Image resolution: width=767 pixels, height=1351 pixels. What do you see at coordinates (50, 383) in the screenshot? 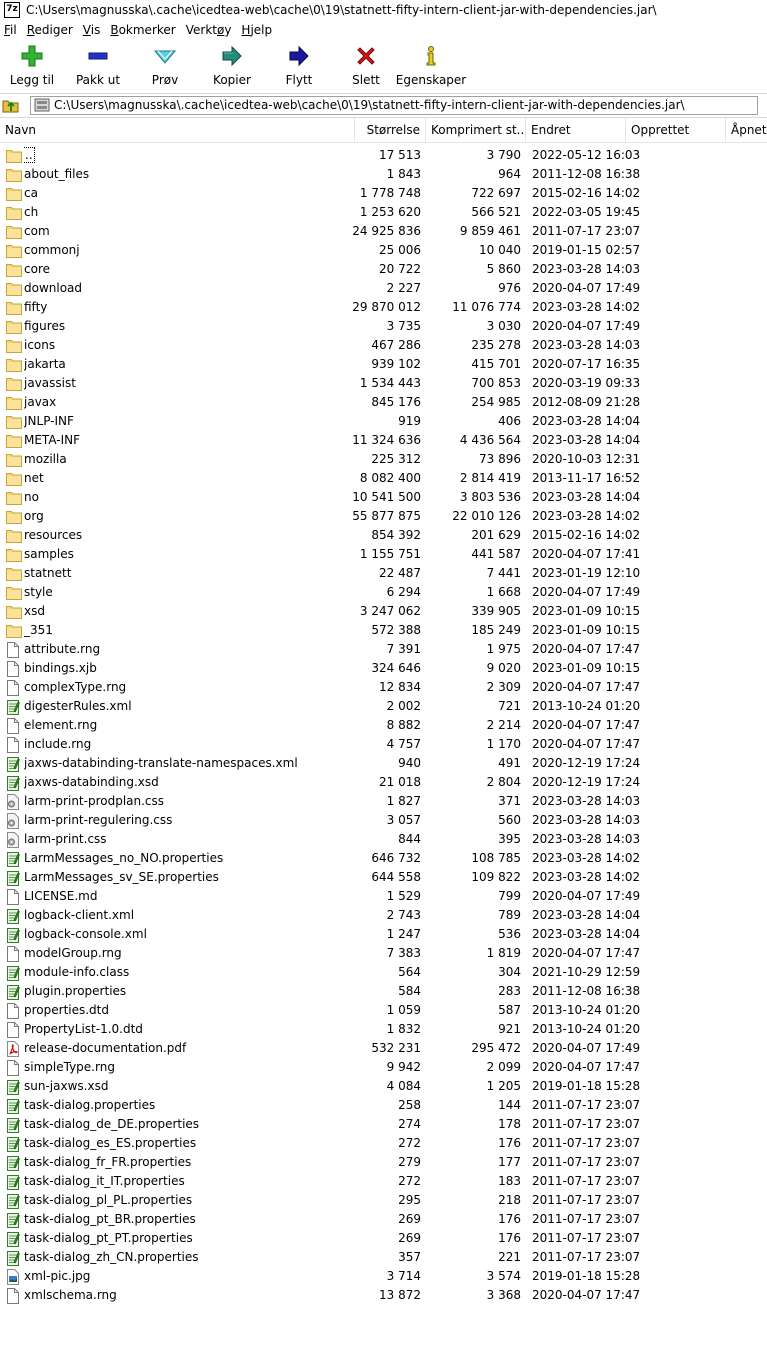
I see `file-name: javassist` at bounding box center [50, 383].